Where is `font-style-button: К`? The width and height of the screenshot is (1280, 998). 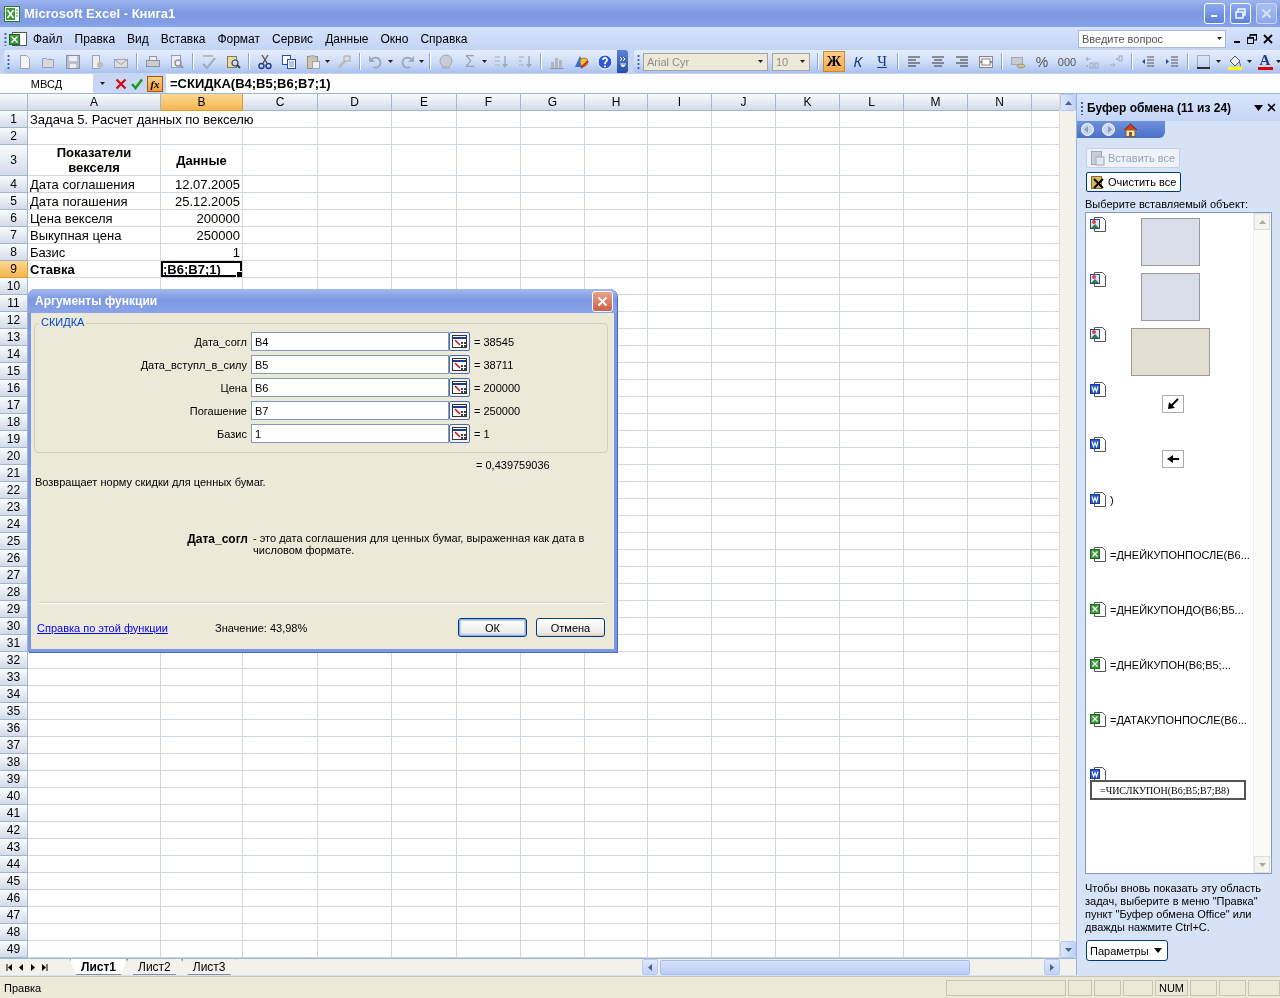 font-style-button: К is located at coordinates (858, 61).